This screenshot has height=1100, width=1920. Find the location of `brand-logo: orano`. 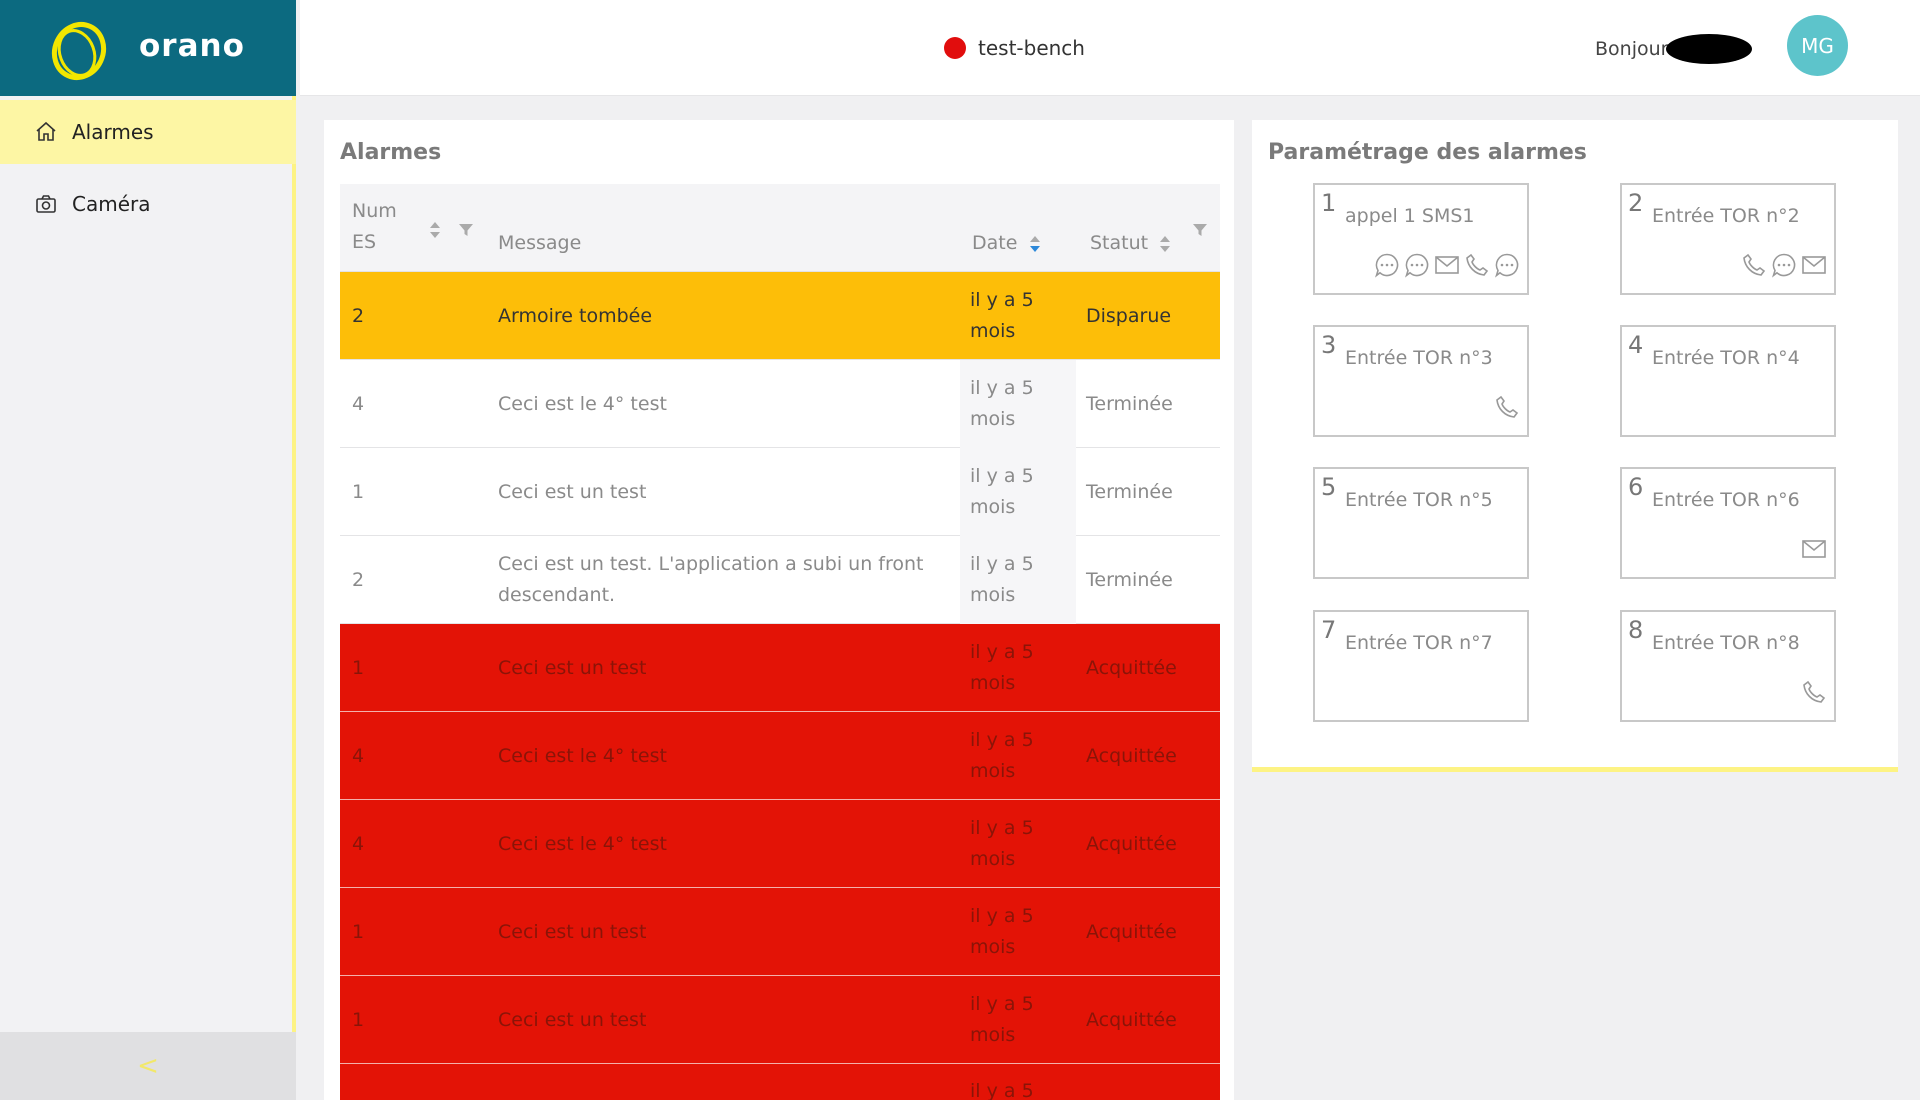

brand-logo: orano is located at coordinates (148, 48).